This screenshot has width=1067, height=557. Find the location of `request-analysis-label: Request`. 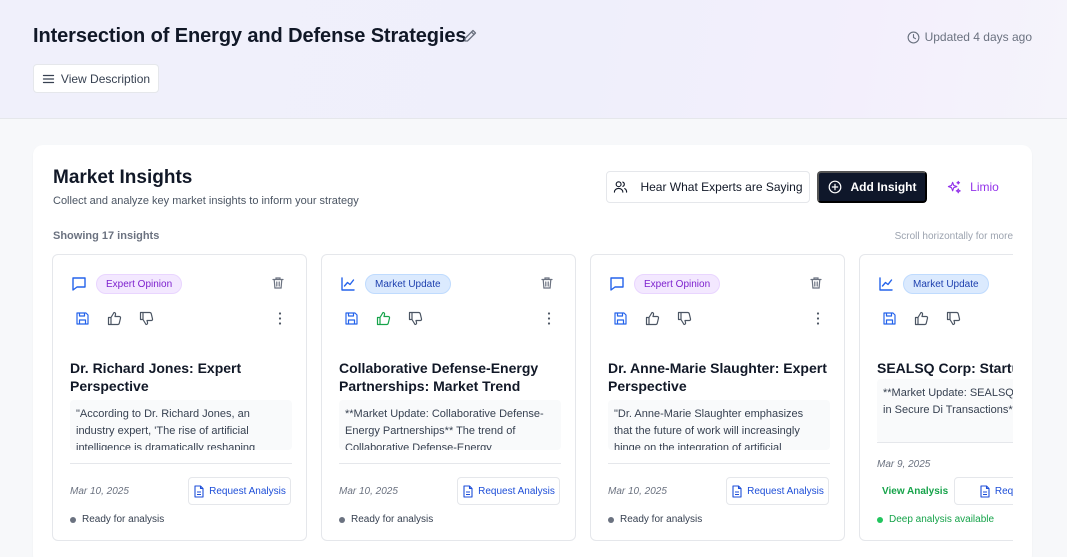

request-analysis-label: Request is located at coordinates (1003, 491).